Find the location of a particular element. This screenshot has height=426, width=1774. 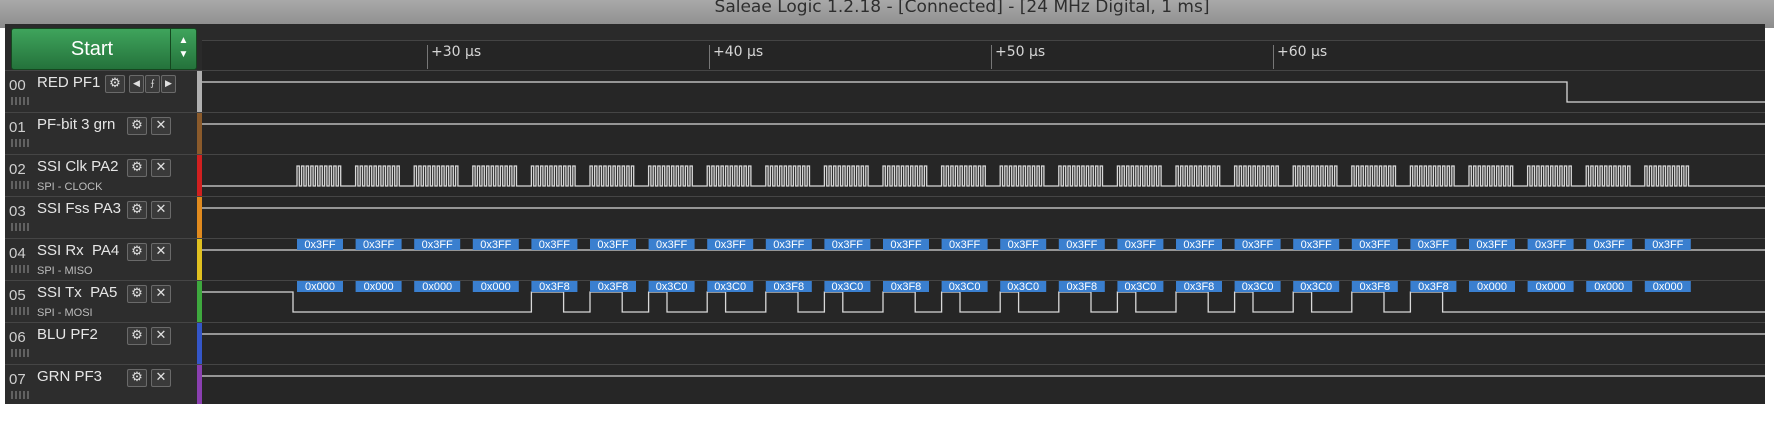

analyzer-label: SPI - MOSI is located at coordinates (65, 313).